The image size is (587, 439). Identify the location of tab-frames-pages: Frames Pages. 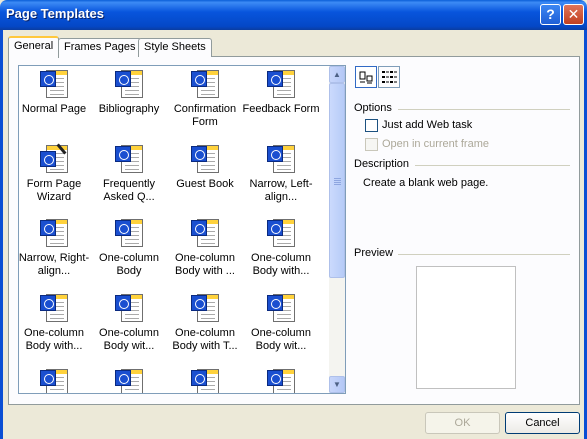
(100, 47).